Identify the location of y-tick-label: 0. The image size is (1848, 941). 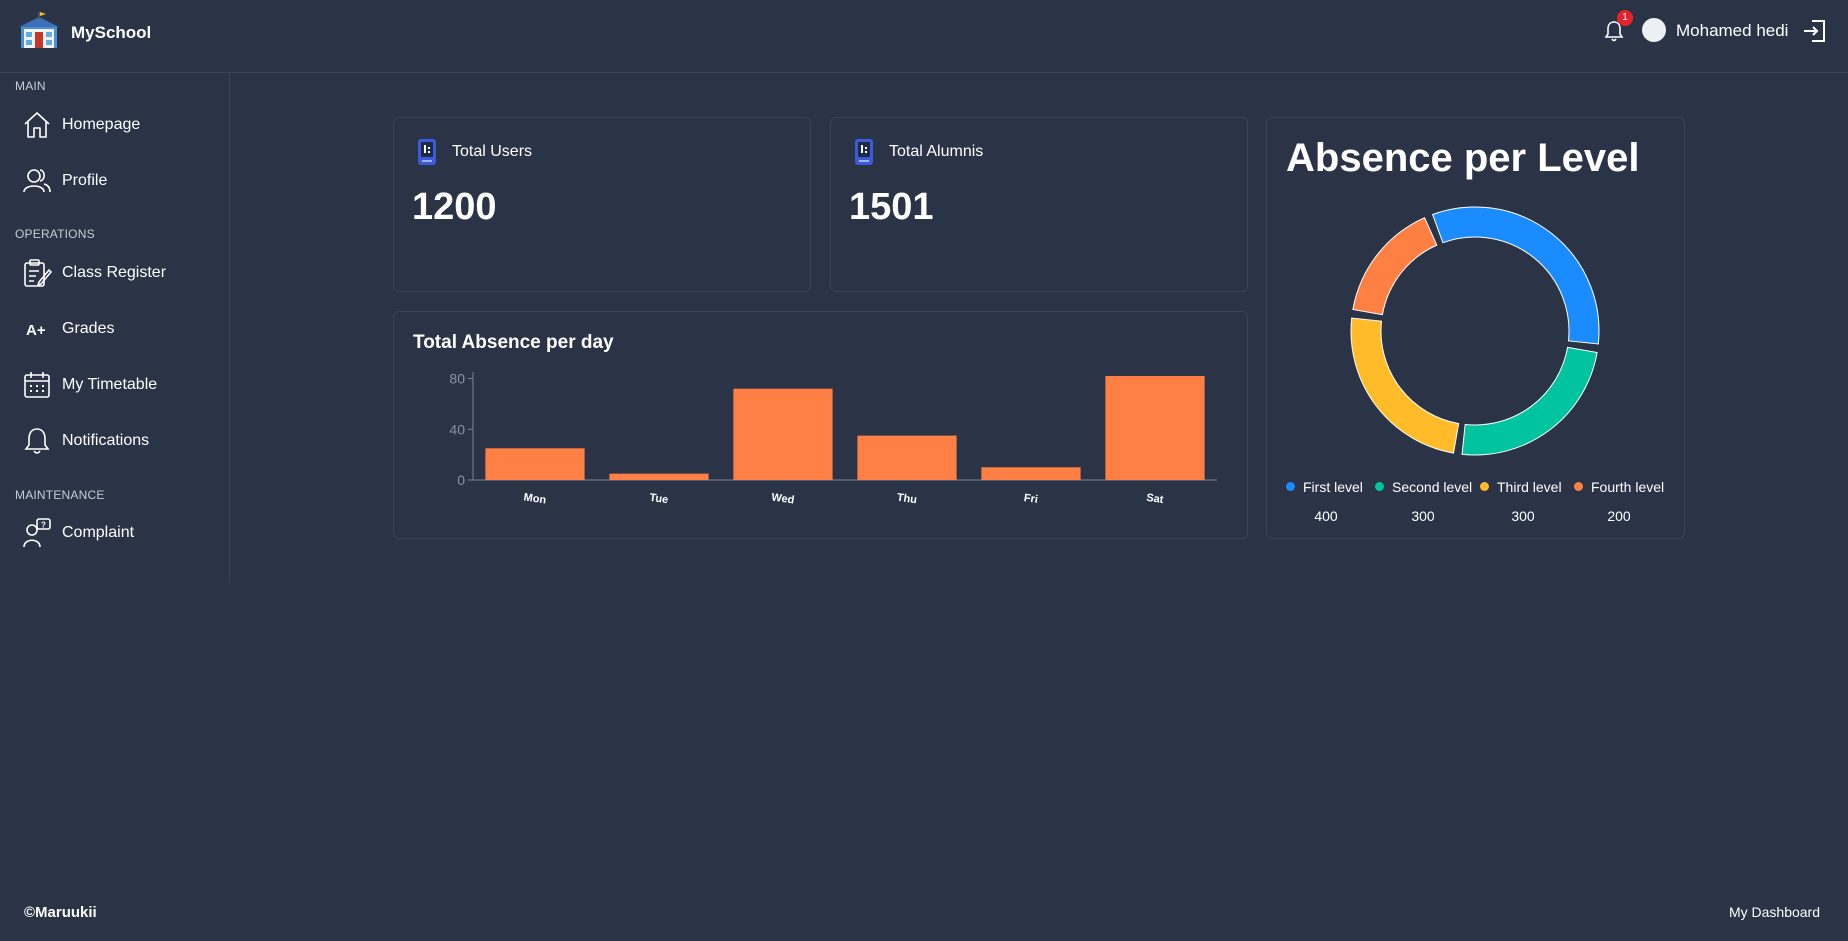
(461, 480).